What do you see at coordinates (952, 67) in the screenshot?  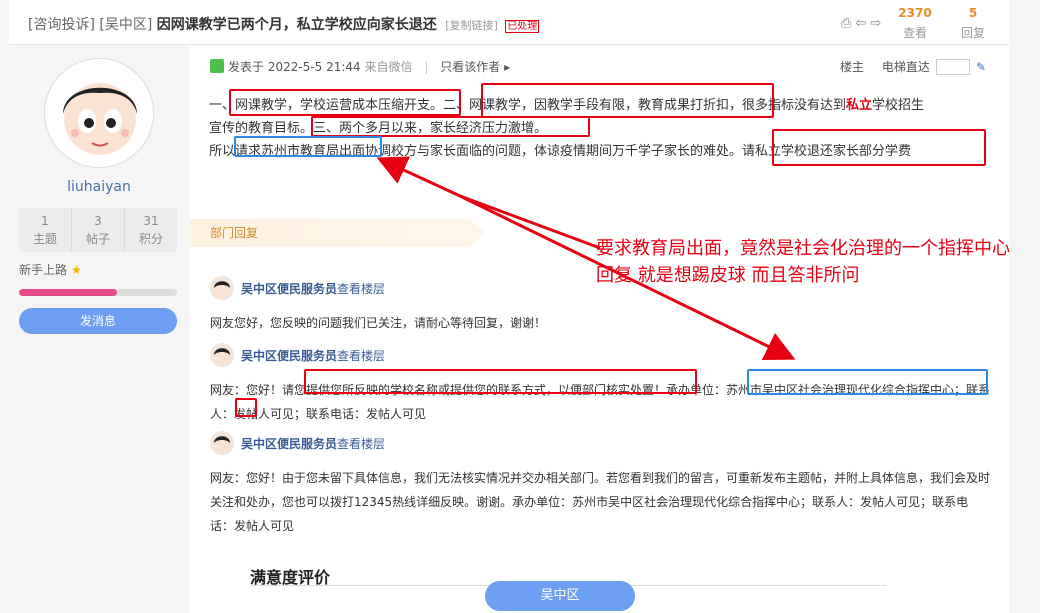 I see `floor-jump-input` at bounding box center [952, 67].